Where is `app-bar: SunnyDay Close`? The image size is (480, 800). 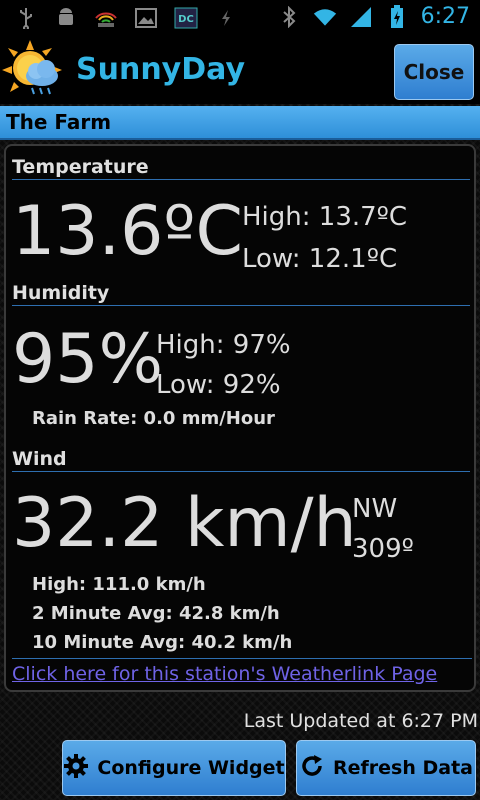 app-bar: SunnyDay Close is located at coordinates (240, 71).